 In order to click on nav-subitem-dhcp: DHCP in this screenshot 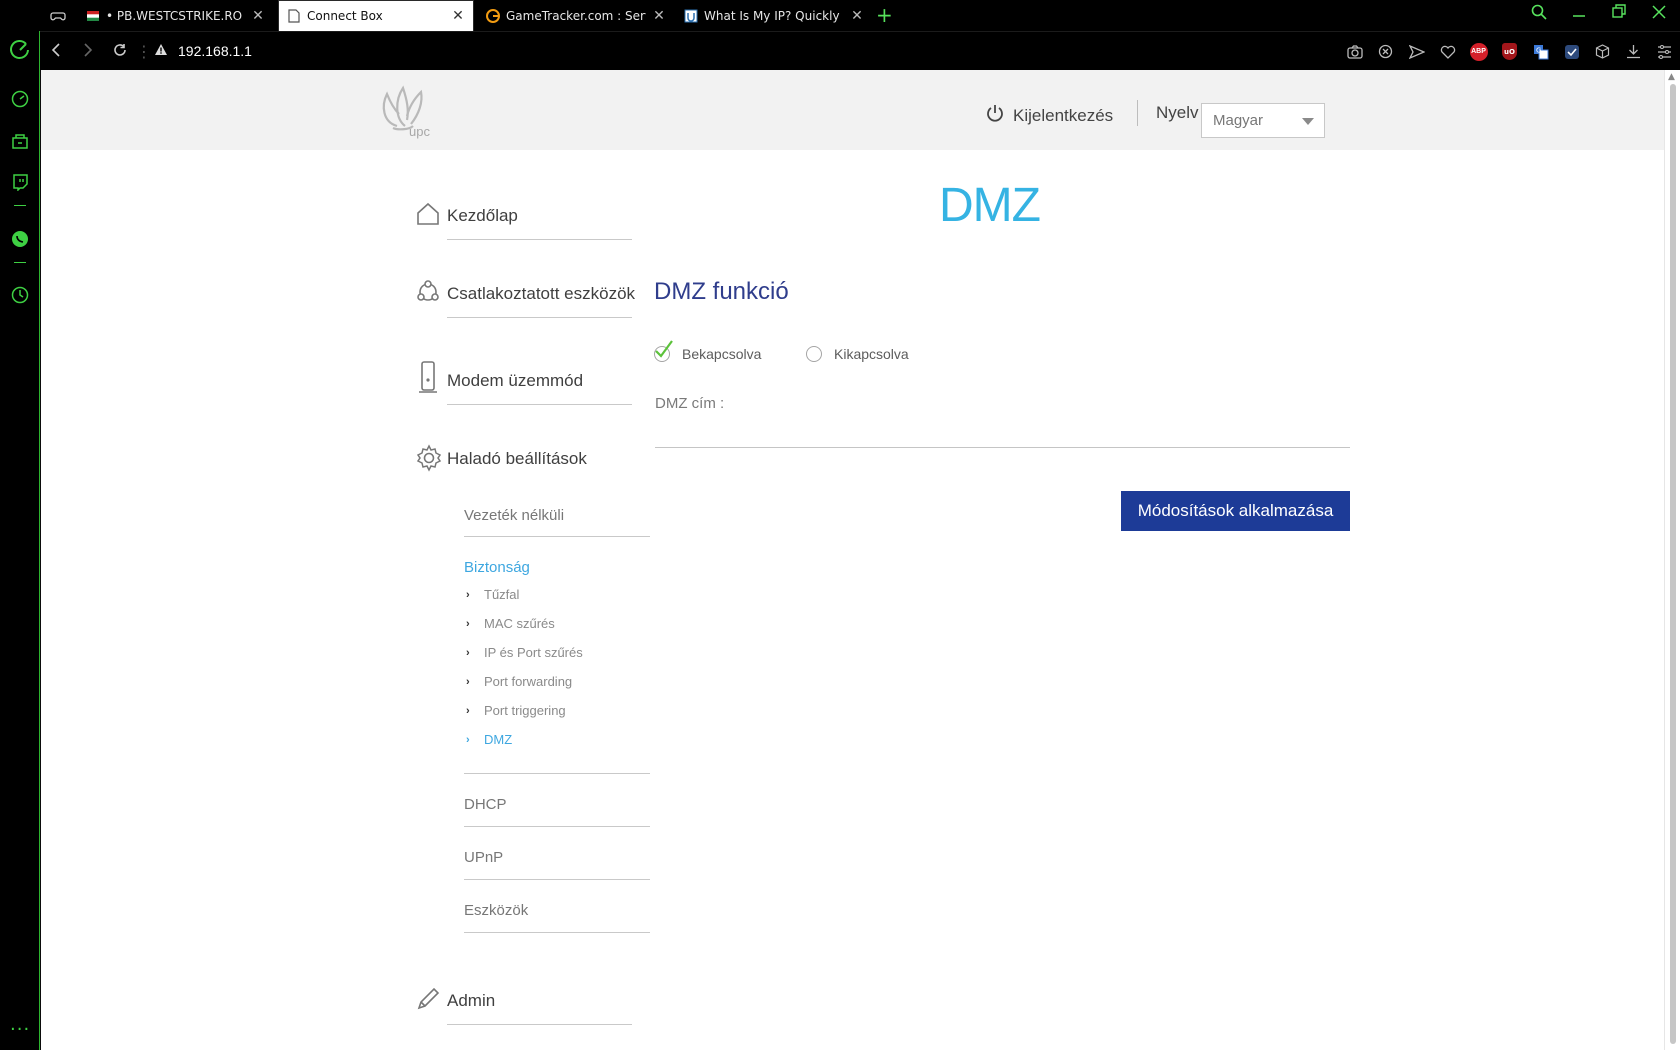, I will do `click(557, 804)`.